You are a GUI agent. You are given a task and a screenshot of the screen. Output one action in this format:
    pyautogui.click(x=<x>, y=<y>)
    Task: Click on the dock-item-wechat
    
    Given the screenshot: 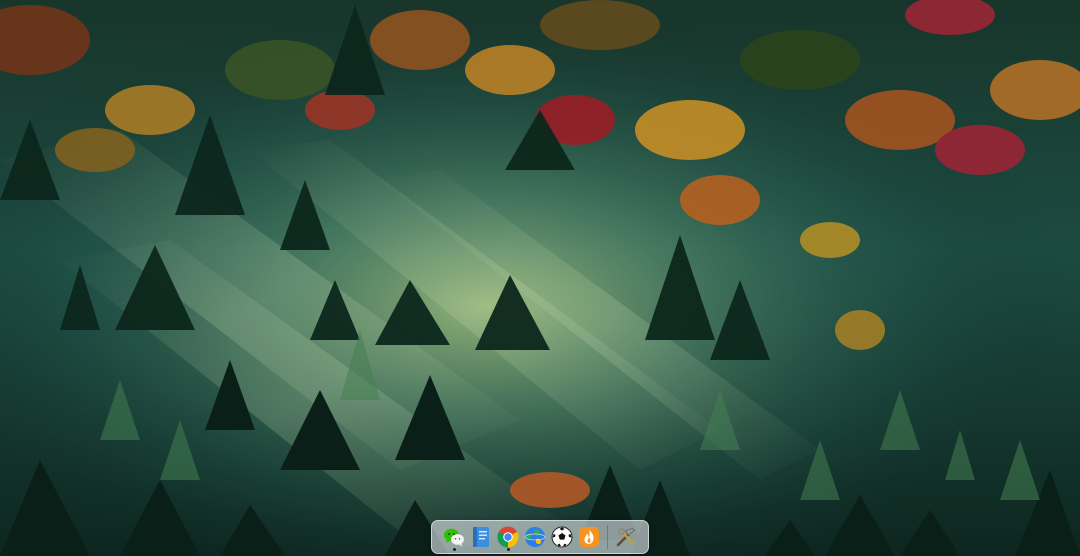 What is the action you would take?
    pyautogui.click(x=454, y=537)
    